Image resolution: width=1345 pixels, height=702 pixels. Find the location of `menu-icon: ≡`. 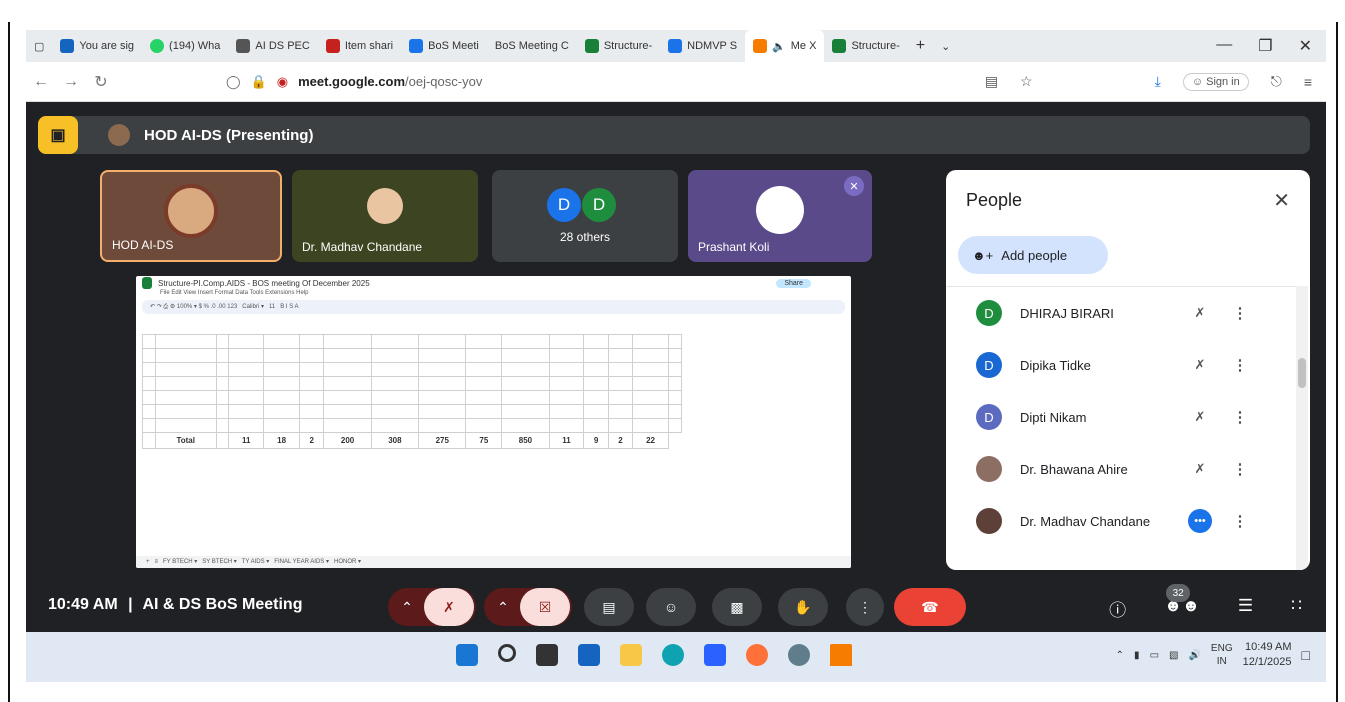

menu-icon: ≡ is located at coordinates (1308, 82).